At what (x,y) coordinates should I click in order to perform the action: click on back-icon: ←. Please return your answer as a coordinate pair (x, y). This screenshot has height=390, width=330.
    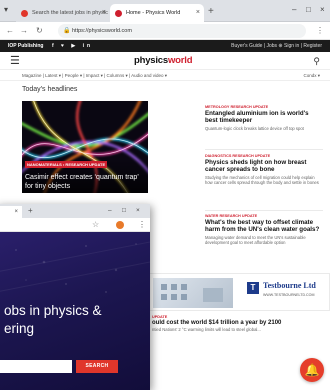
    Looking at the image, I should click on (10, 31).